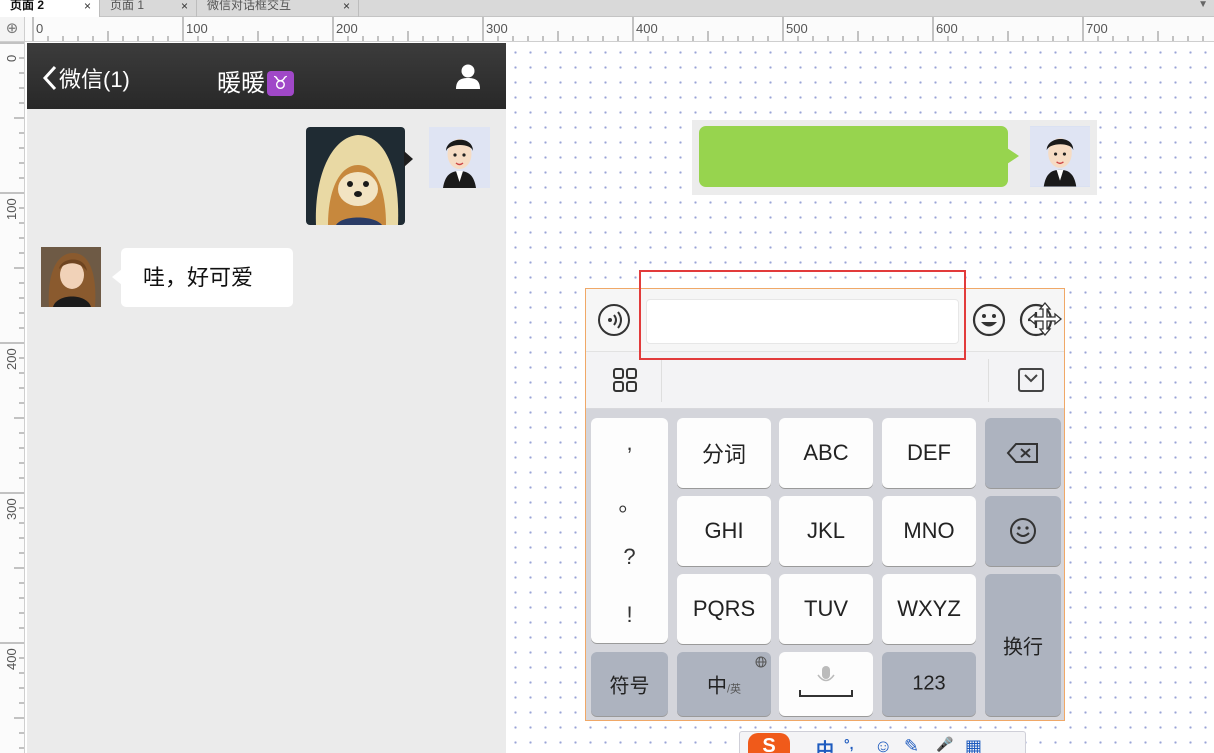 This screenshot has height=753, width=1214. Describe the element at coordinates (12, 29) in the screenshot. I see `ruler-origin-icon: ⊕` at that location.